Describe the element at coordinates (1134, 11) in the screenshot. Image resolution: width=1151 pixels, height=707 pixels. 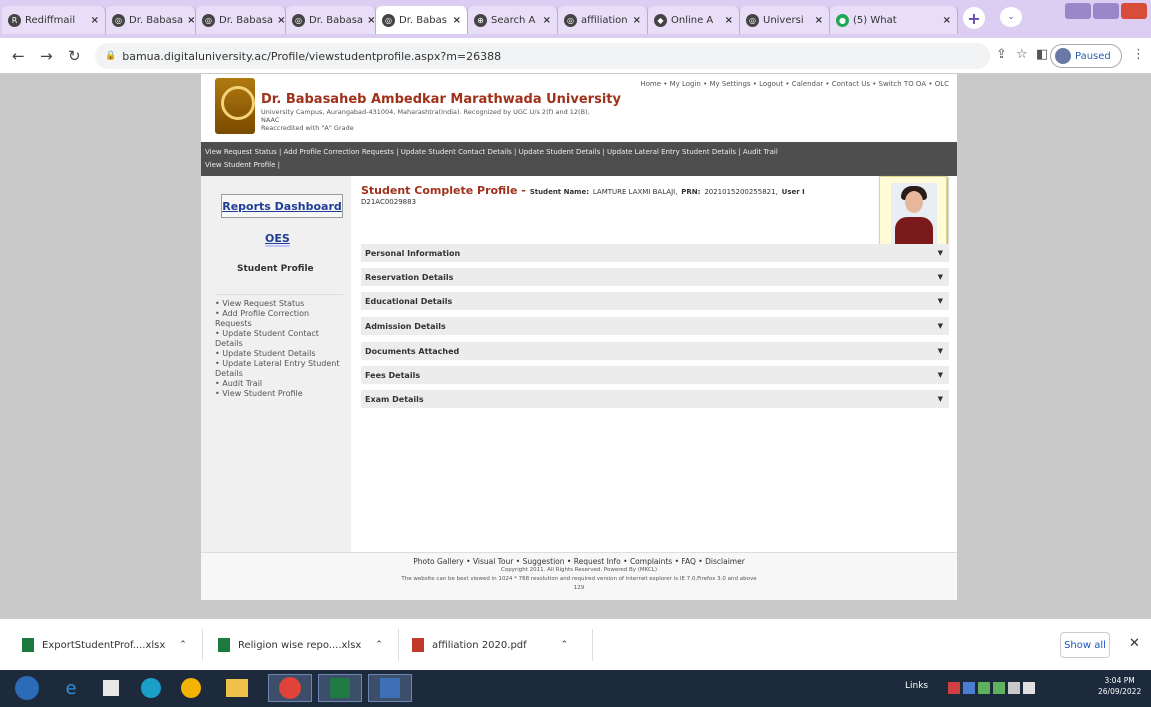
I see `close-window-button` at that location.